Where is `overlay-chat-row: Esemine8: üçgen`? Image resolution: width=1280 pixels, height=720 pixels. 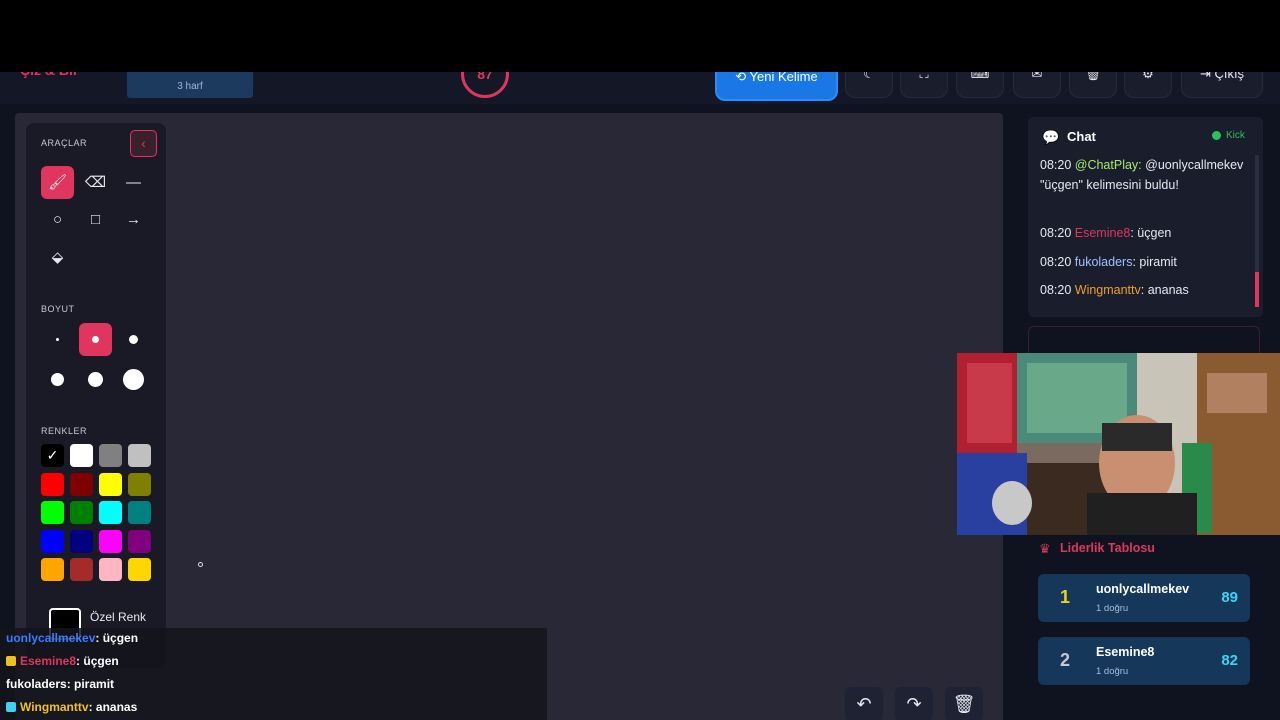
overlay-chat-row: Esemine8: üçgen is located at coordinates (273, 662).